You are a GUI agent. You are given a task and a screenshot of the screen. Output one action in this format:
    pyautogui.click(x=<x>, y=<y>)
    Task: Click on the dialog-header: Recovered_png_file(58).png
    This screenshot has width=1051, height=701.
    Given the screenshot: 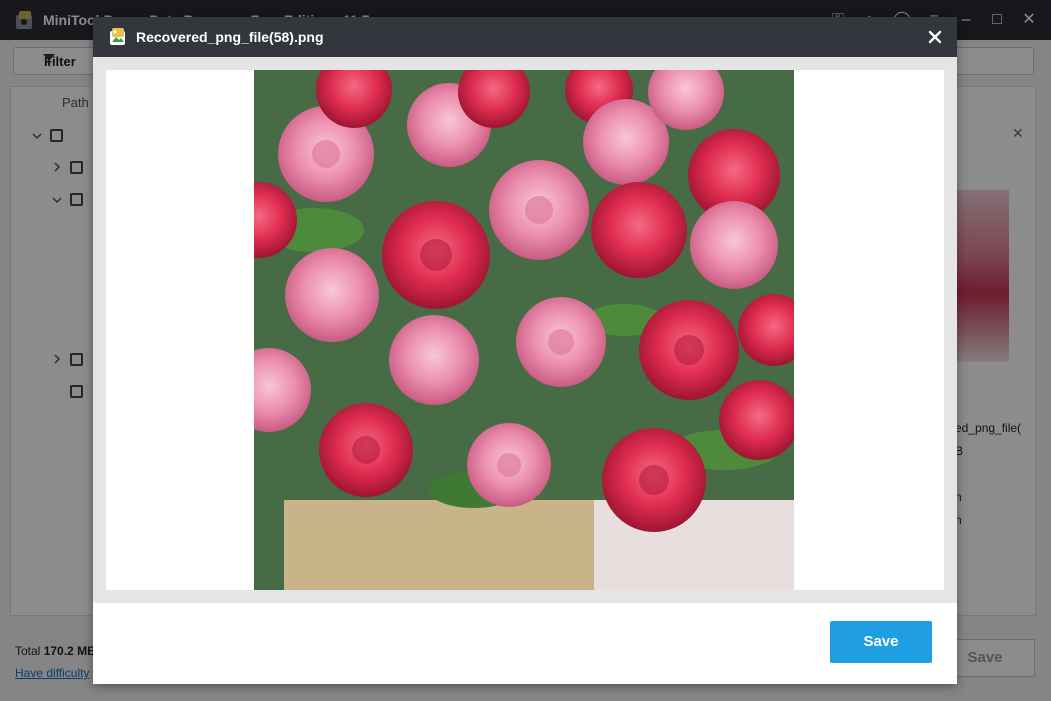 What is the action you would take?
    pyautogui.click(x=525, y=37)
    